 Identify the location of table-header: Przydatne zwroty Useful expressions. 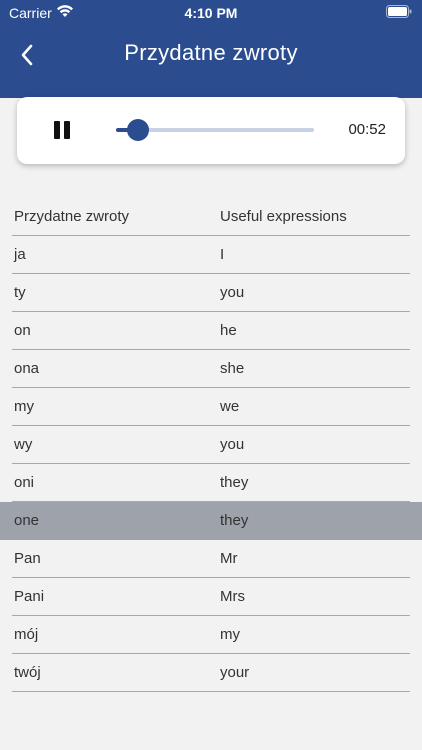
(211, 217).